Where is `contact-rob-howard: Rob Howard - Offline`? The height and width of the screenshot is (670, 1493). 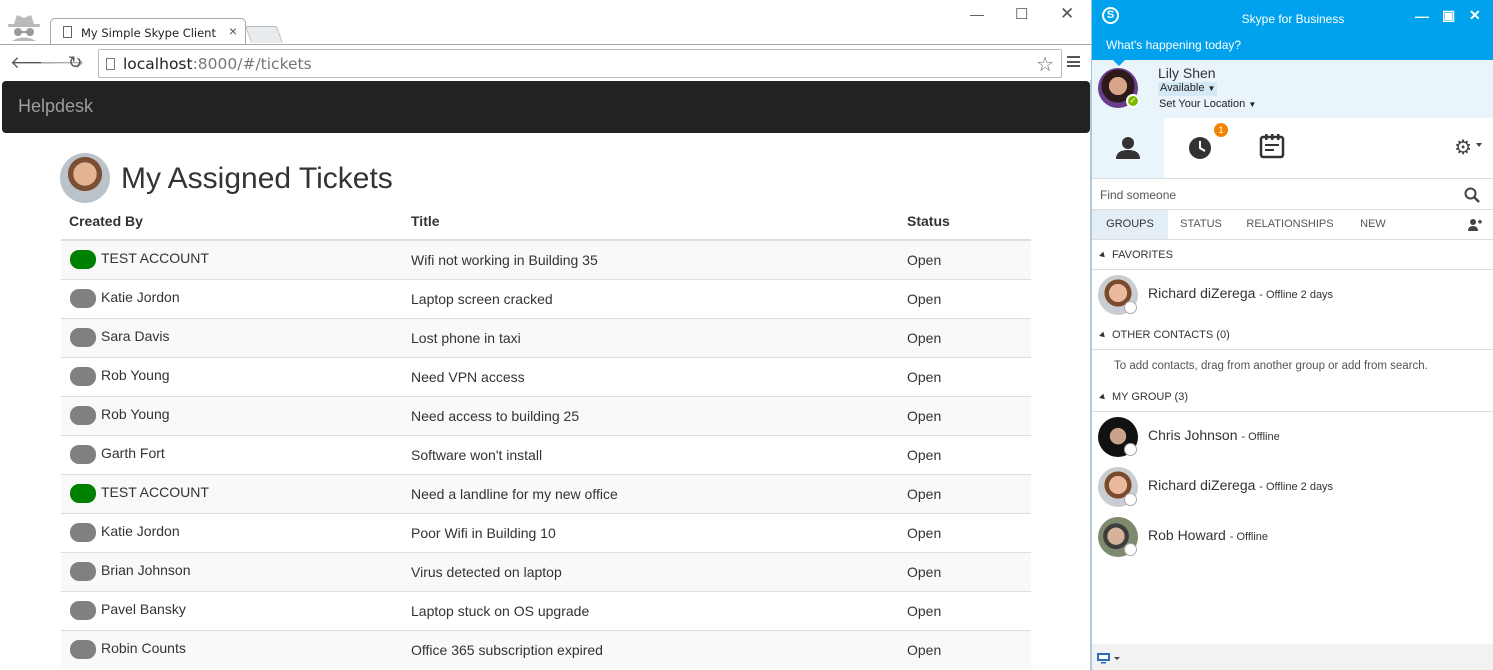 contact-rob-howard: Rob Howard - Offline is located at coordinates (1292, 537).